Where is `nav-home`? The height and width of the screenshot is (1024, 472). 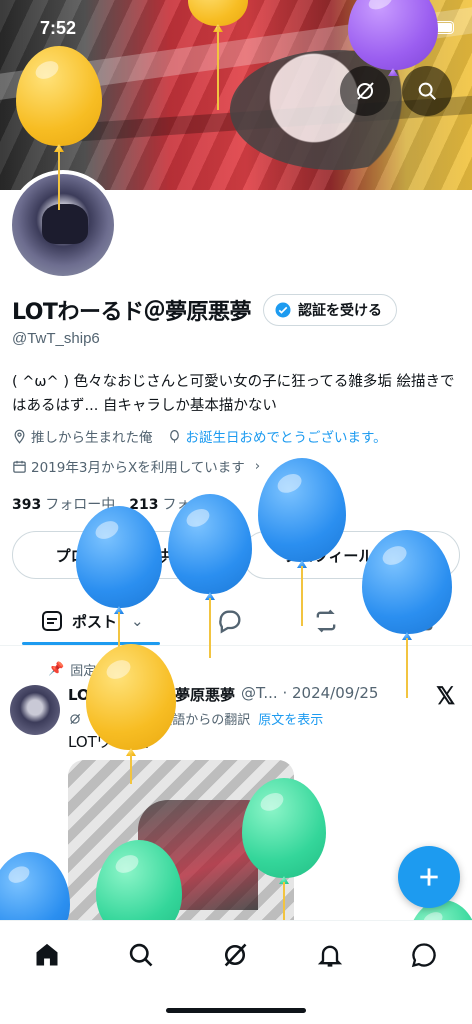
nav-home is located at coordinates (47, 955).